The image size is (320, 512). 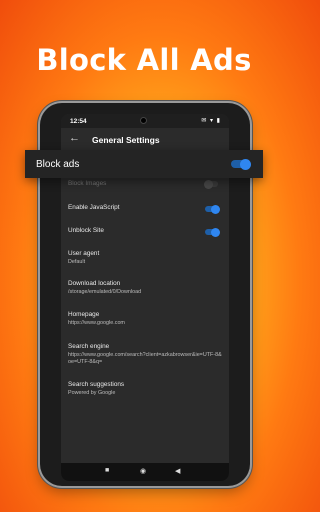 I want to click on camera-icon, so click(x=143, y=120).